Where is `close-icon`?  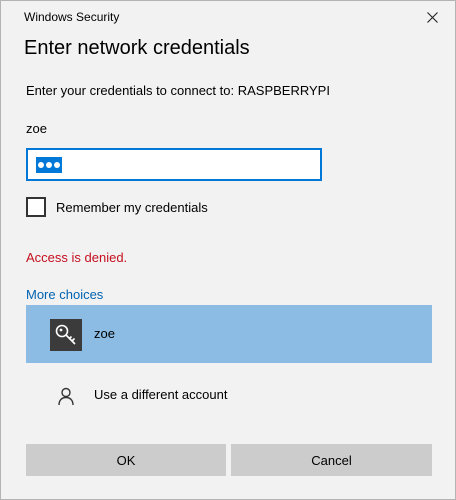
close-icon is located at coordinates (432, 17).